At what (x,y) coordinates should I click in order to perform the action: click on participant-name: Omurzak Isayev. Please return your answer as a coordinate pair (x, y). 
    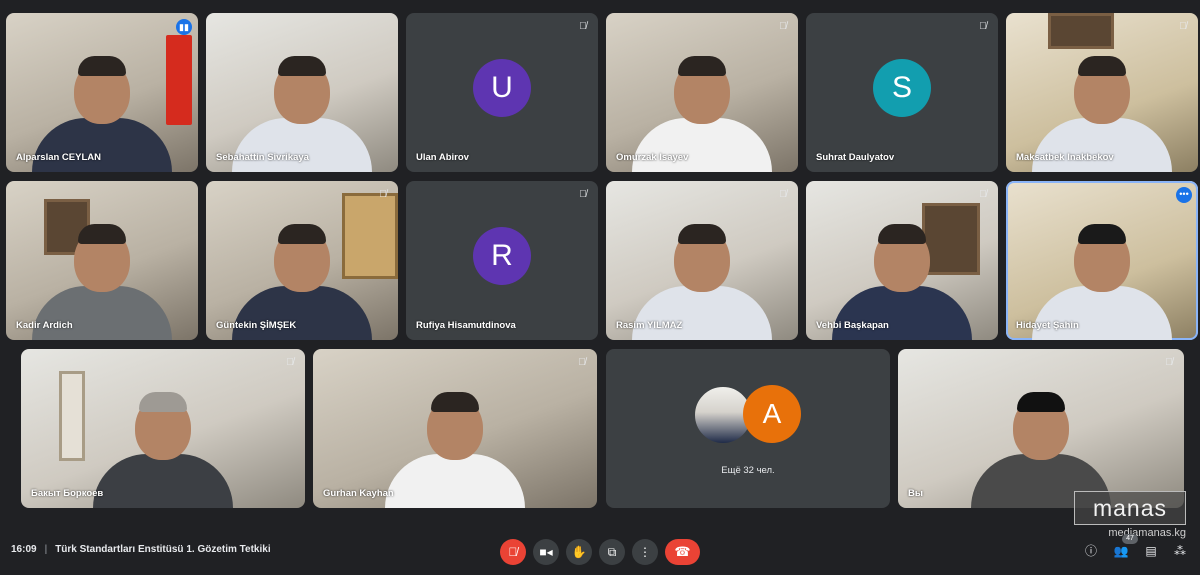
    Looking at the image, I should click on (652, 157).